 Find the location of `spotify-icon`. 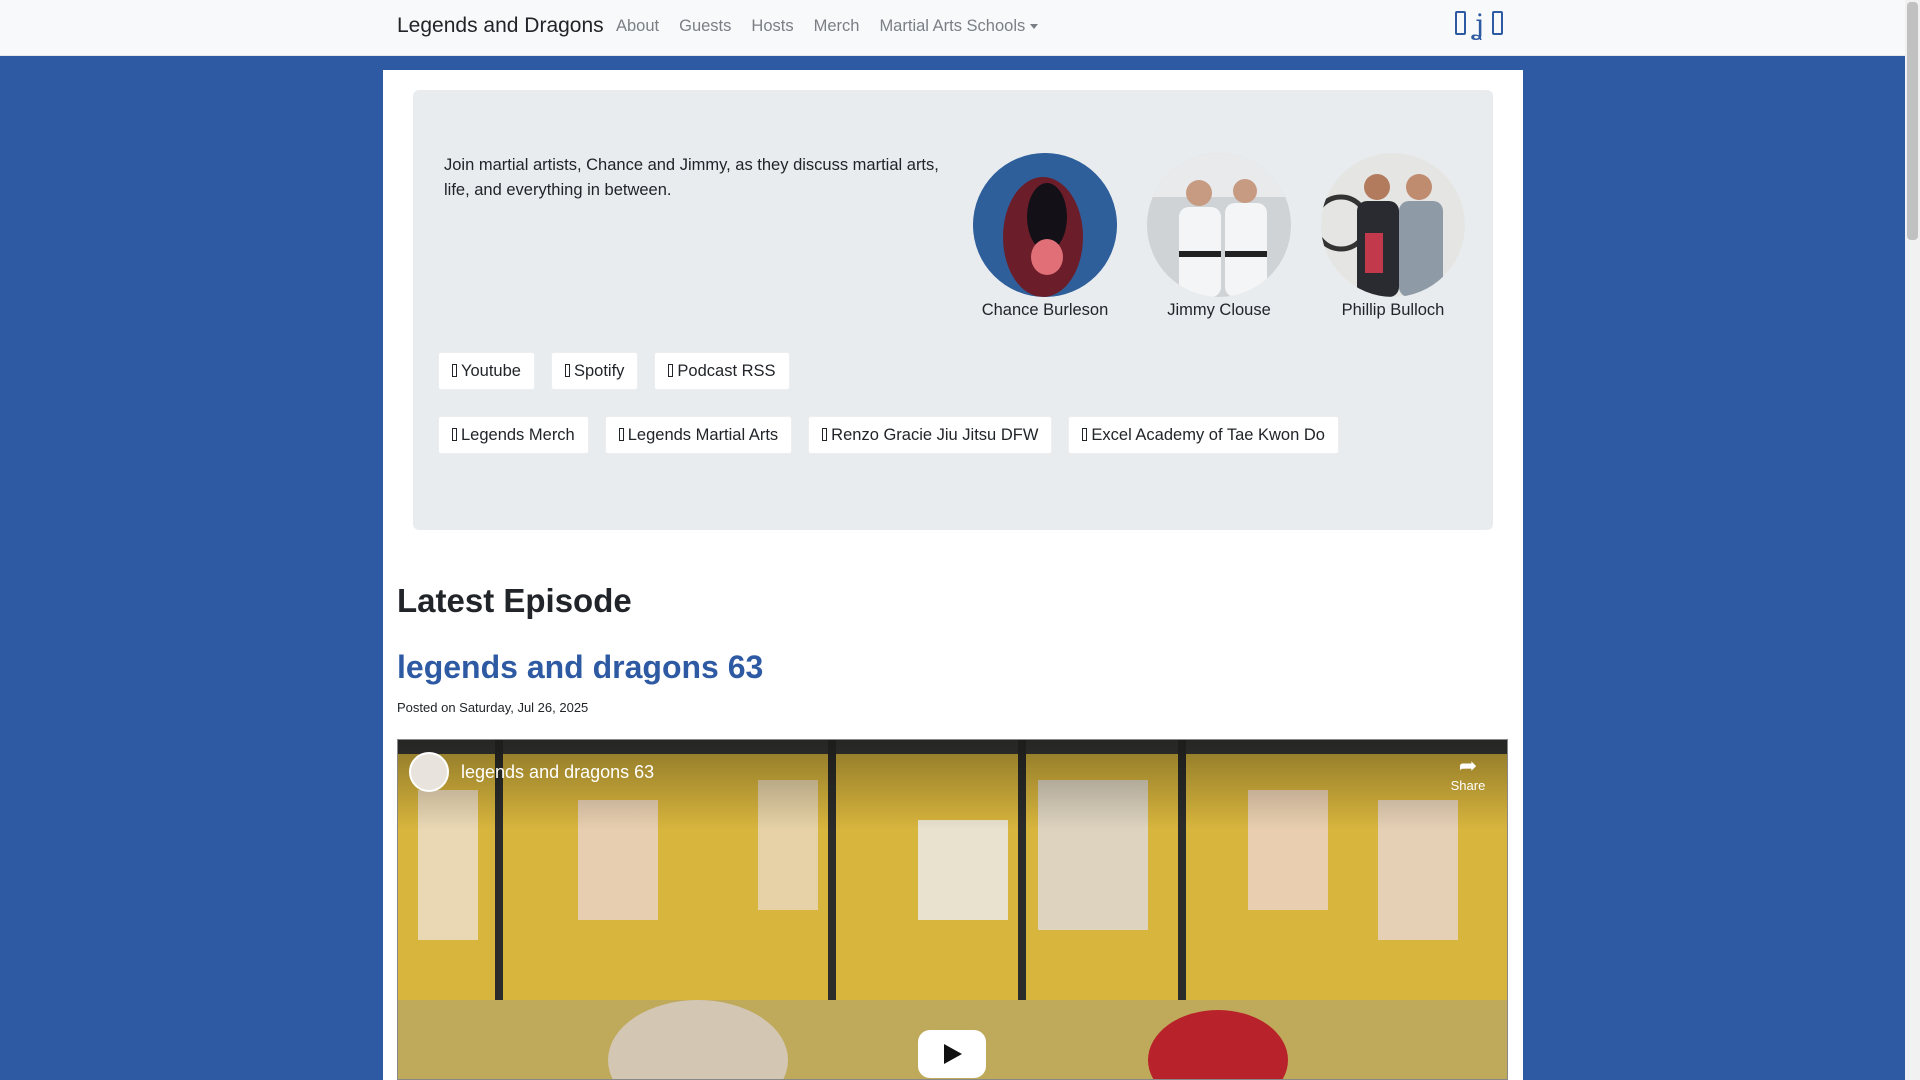

spotify-icon is located at coordinates (567, 370).